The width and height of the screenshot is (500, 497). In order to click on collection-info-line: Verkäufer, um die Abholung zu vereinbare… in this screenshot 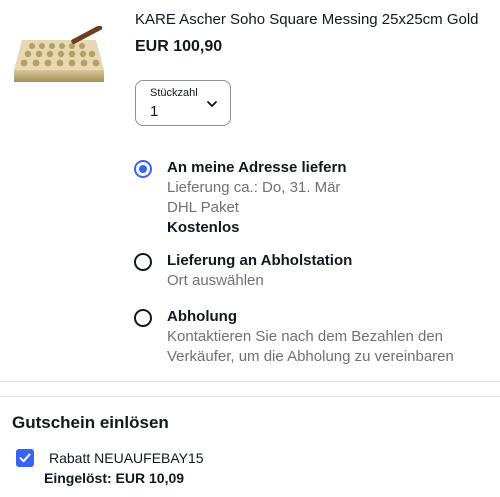, I will do `click(310, 356)`.